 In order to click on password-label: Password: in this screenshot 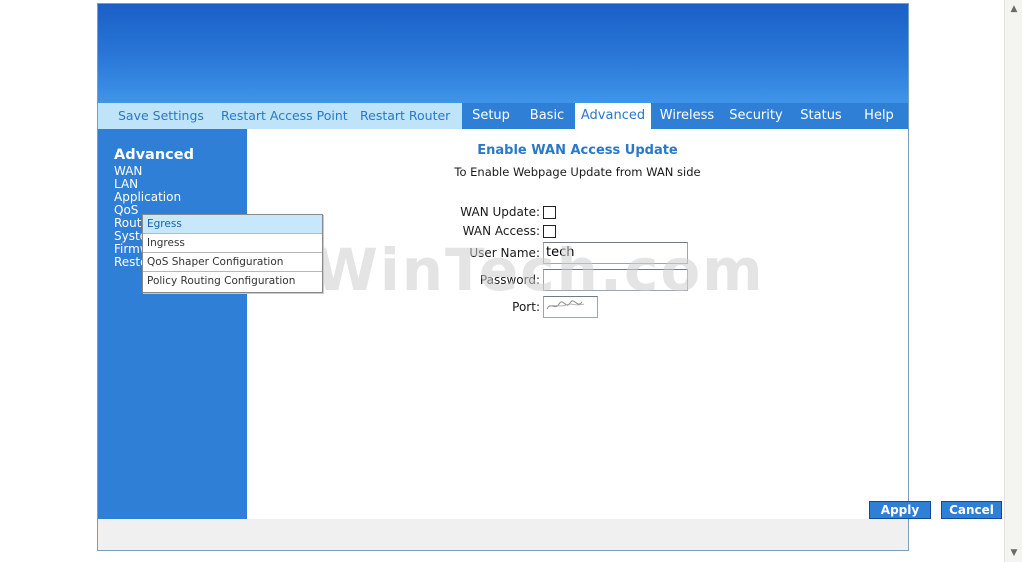, I will do `click(509, 280)`.